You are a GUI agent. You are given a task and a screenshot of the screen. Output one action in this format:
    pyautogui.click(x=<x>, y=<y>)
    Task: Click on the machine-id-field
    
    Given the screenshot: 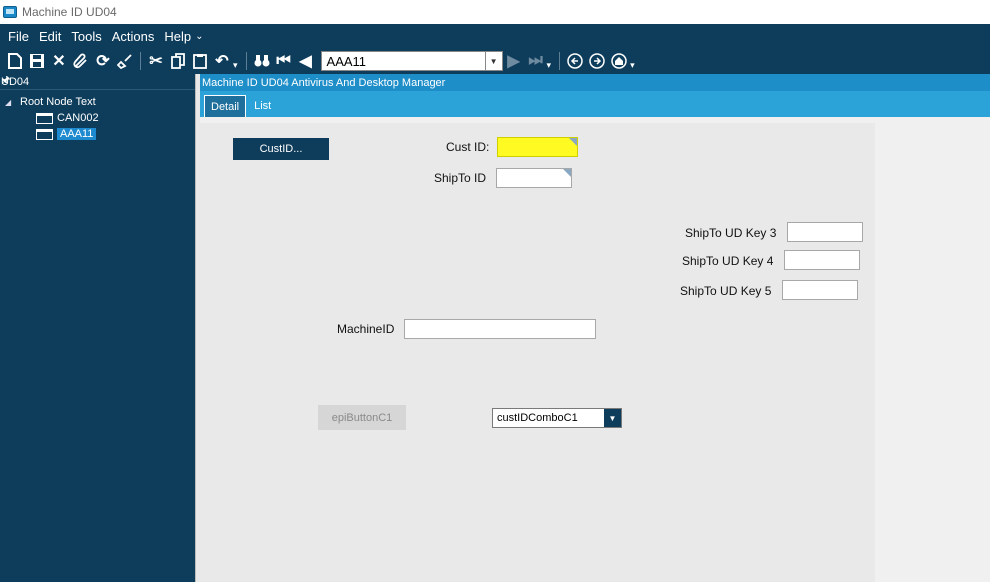 What is the action you would take?
    pyautogui.click(x=500, y=329)
    